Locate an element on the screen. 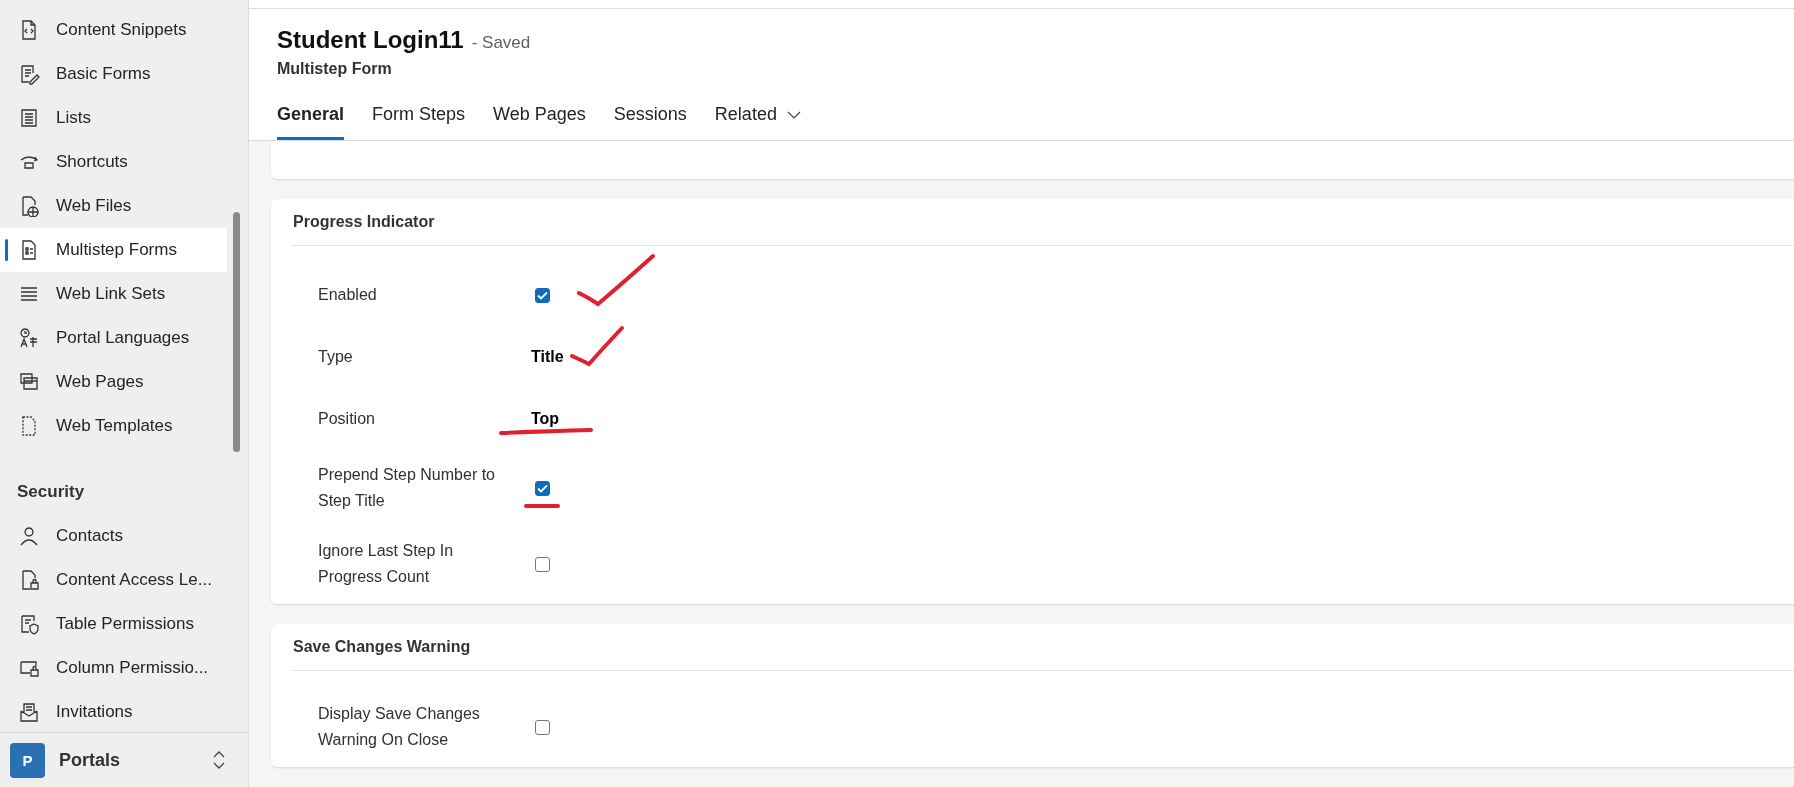 Image resolution: width=1794 pixels, height=787 pixels. section-title: Progress Indicator is located at coordinates (1042, 222).